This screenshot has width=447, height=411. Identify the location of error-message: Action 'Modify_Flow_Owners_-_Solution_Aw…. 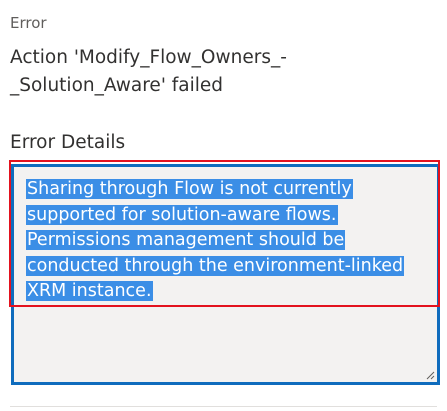
(148, 71).